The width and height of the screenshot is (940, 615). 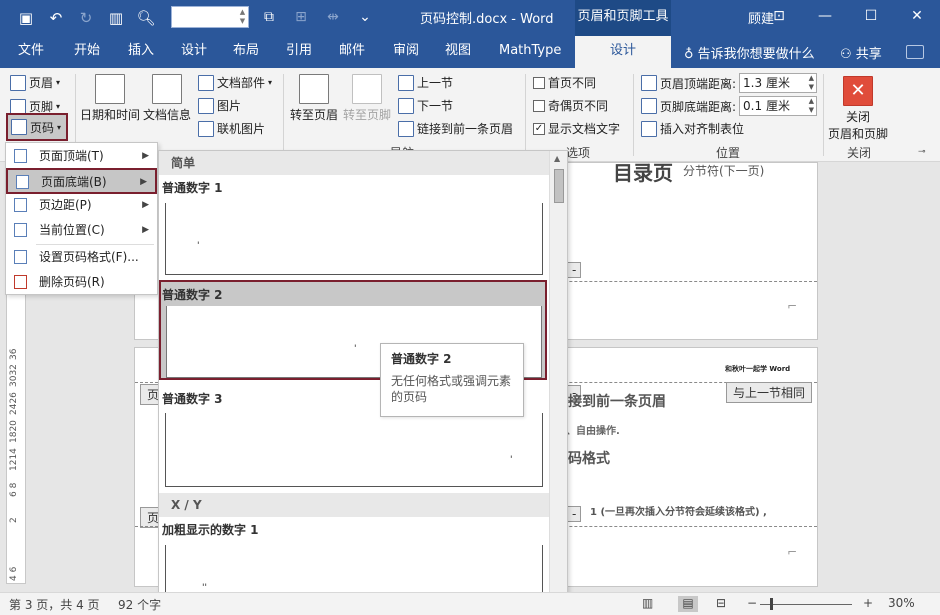 I want to click on page-number-mark: ', so click(x=511, y=460).